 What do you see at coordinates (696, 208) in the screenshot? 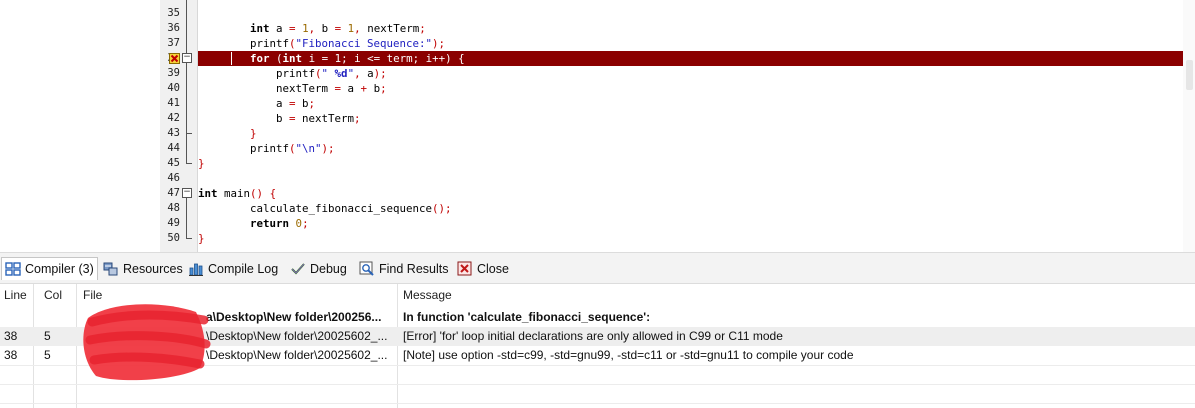
I see `code-line: calculate_fibonacci_sequence();` at bounding box center [696, 208].